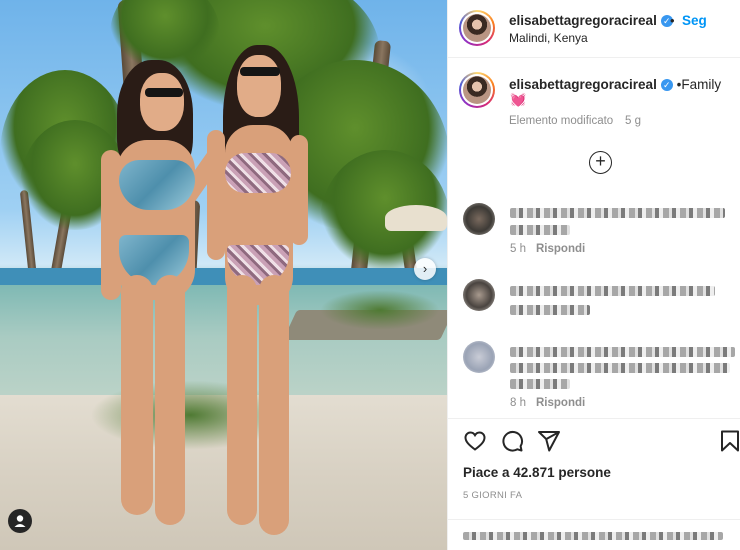  I want to click on verified-badge-icon: ✓, so click(666, 85).